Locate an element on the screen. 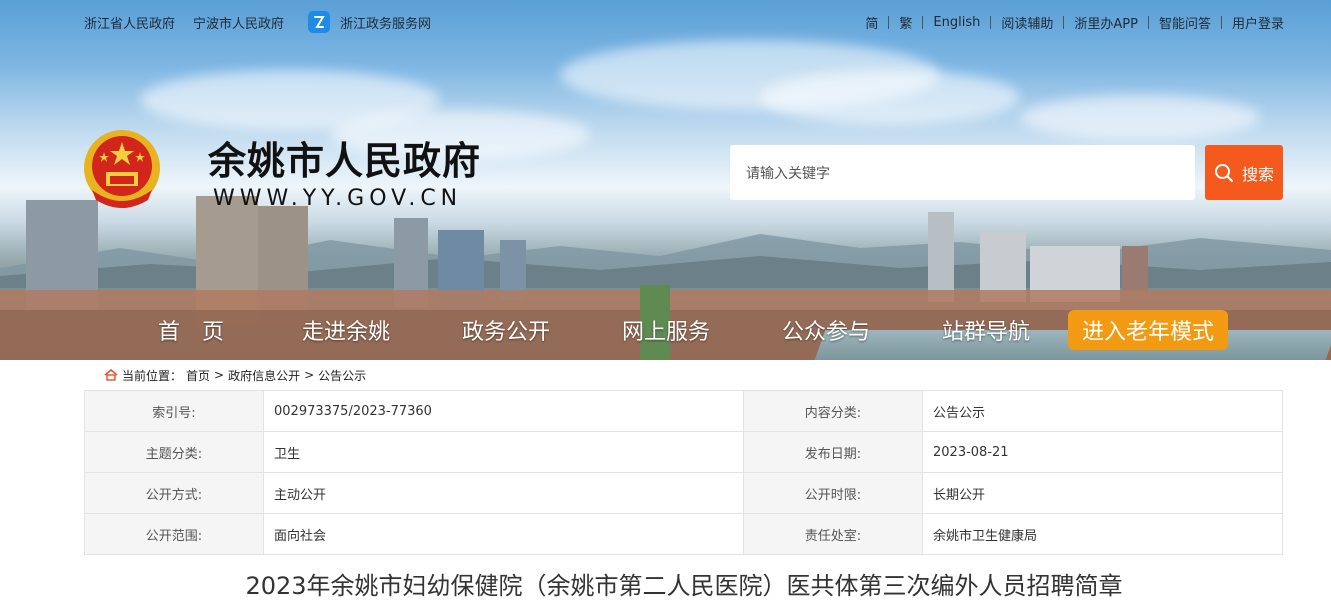 The width and height of the screenshot is (1331, 613). link-simplified: 简 is located at coordinates (871, 22).